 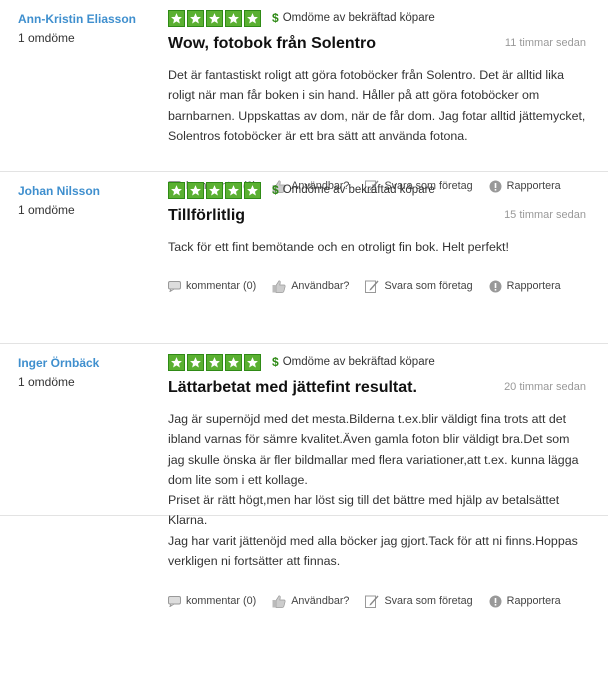 I want to click on reviewer-name-link: Johan Nilsson, so click(x=59, y=191).